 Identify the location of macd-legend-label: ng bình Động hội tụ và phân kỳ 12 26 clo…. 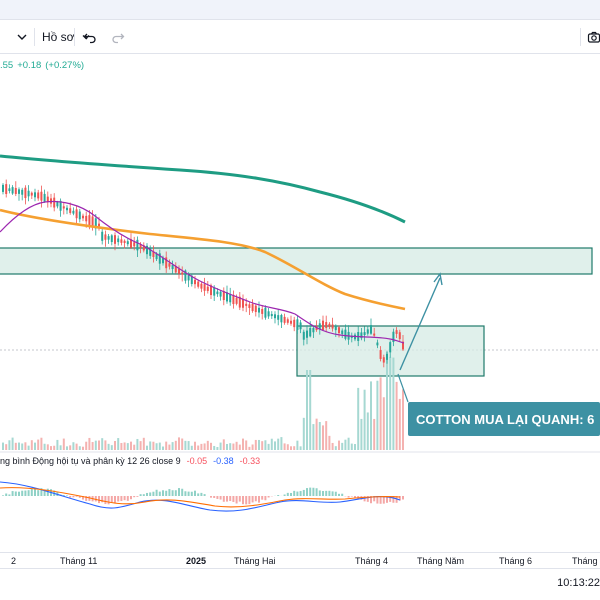
(90, 461).